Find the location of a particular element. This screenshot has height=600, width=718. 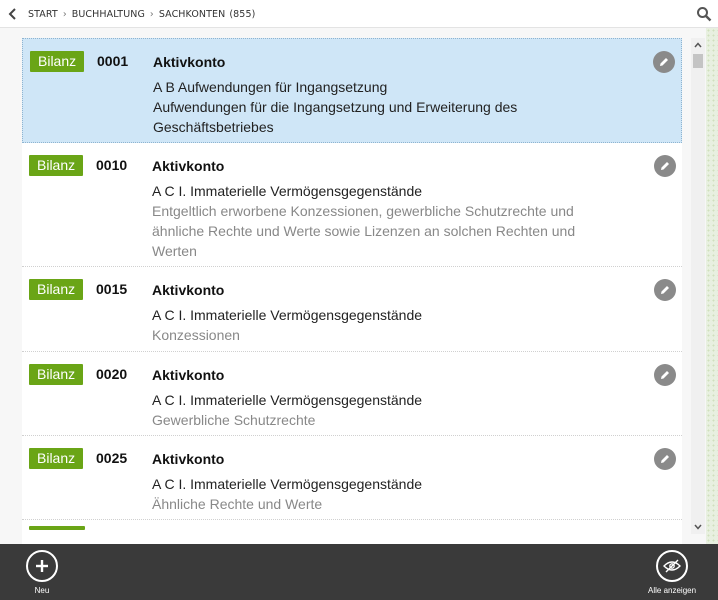

show-all-button-label: Alle anzeigen is located at coordinates (672, 590).